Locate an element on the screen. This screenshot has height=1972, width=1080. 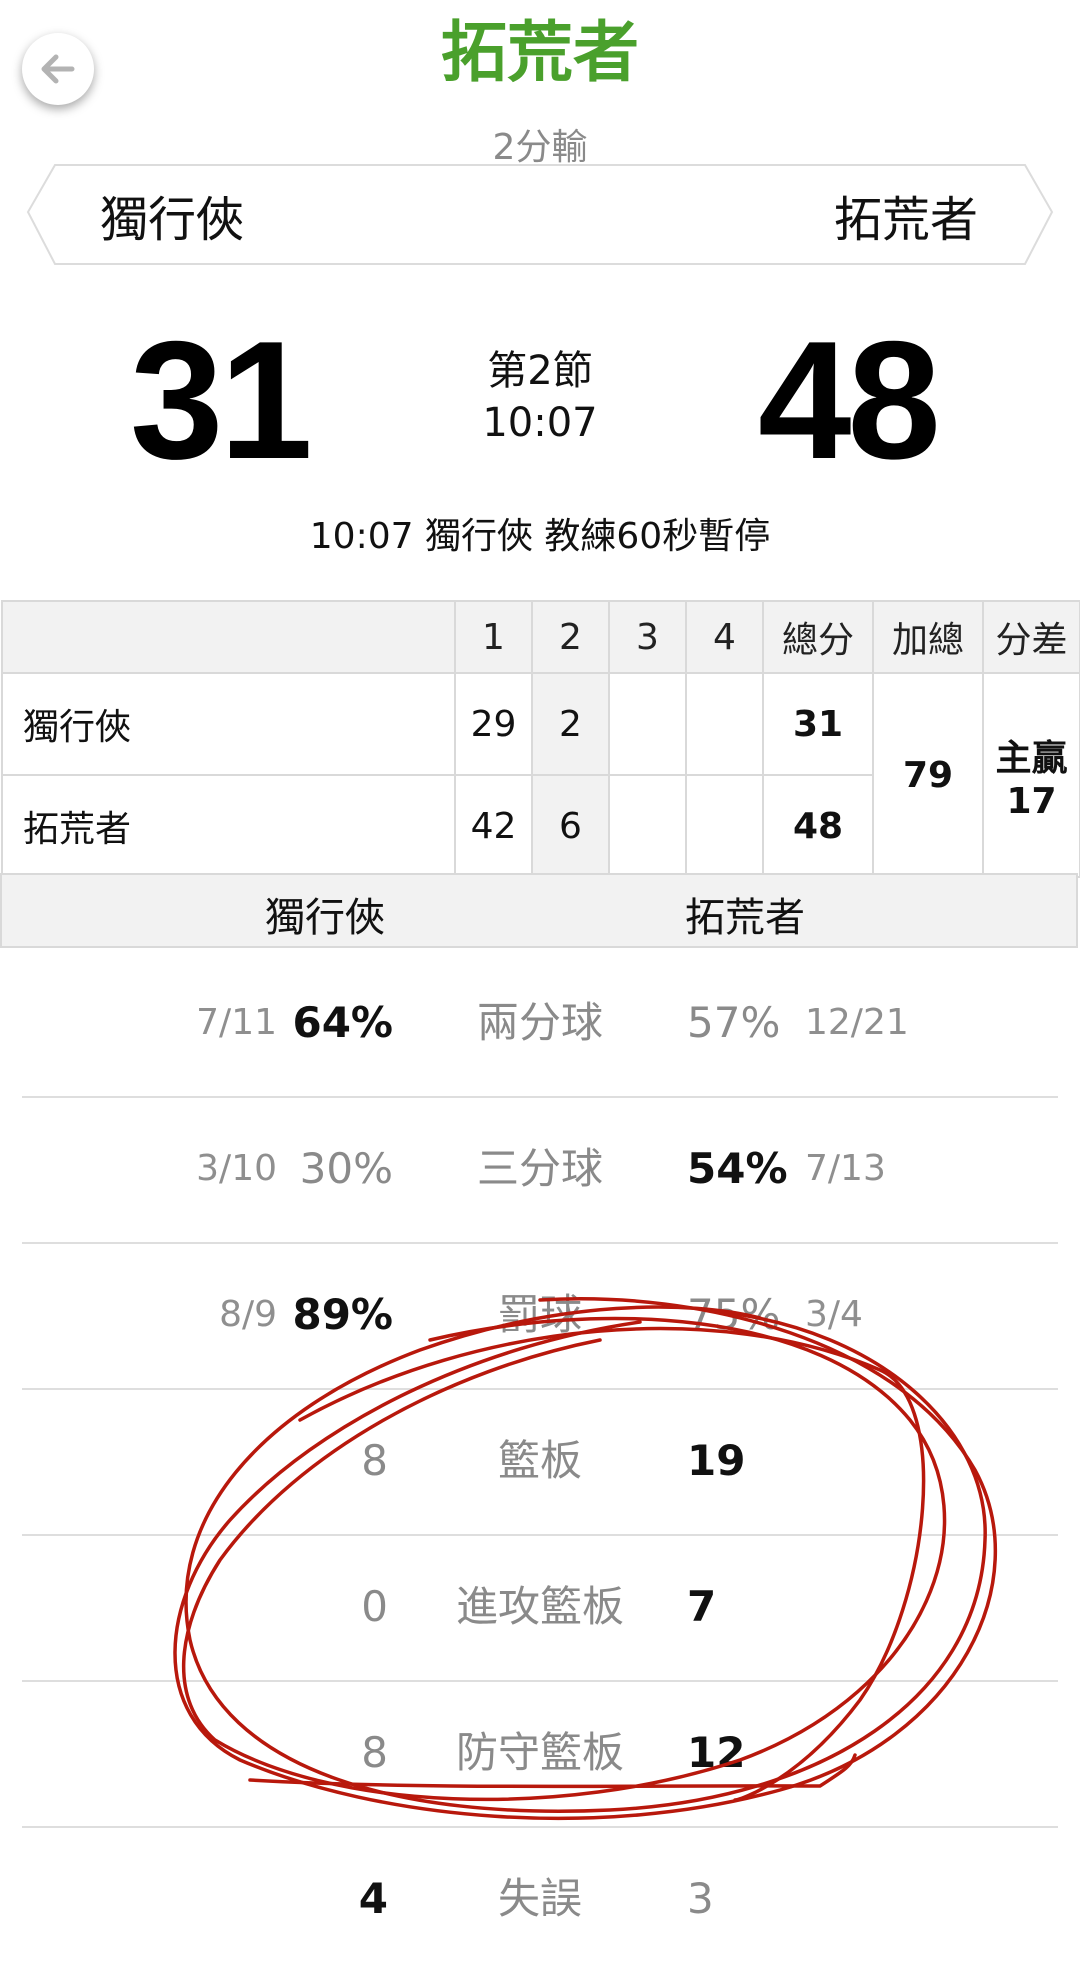
stats-team-right: 拓荒者 is located at coordinates (745, 918).